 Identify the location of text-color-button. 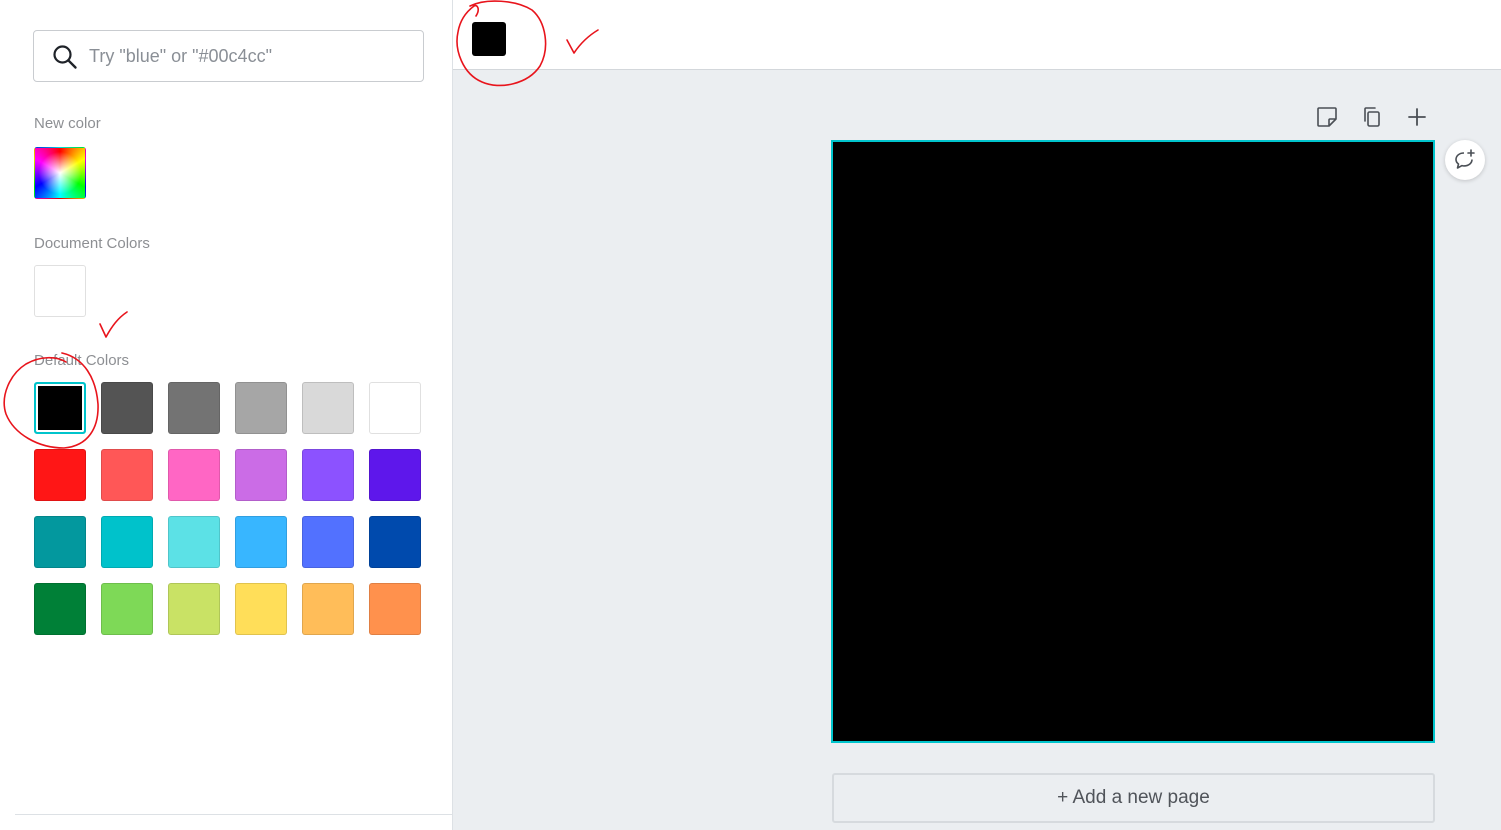
(489, 39).